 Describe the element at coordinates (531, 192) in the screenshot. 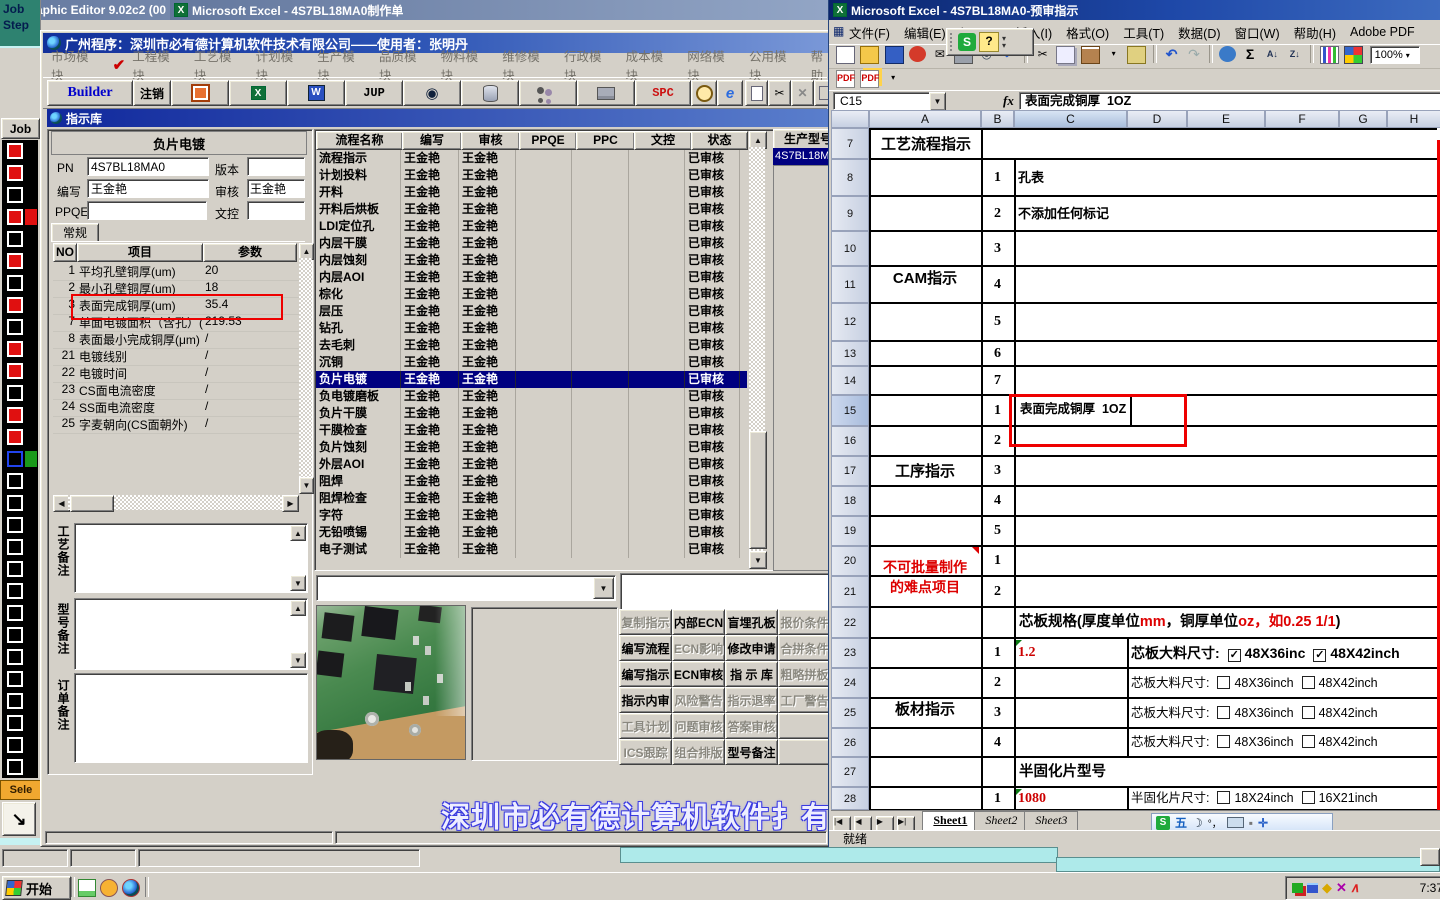

I see `flow-row: 开料 王金艳 王金艳 已审核` at that location.